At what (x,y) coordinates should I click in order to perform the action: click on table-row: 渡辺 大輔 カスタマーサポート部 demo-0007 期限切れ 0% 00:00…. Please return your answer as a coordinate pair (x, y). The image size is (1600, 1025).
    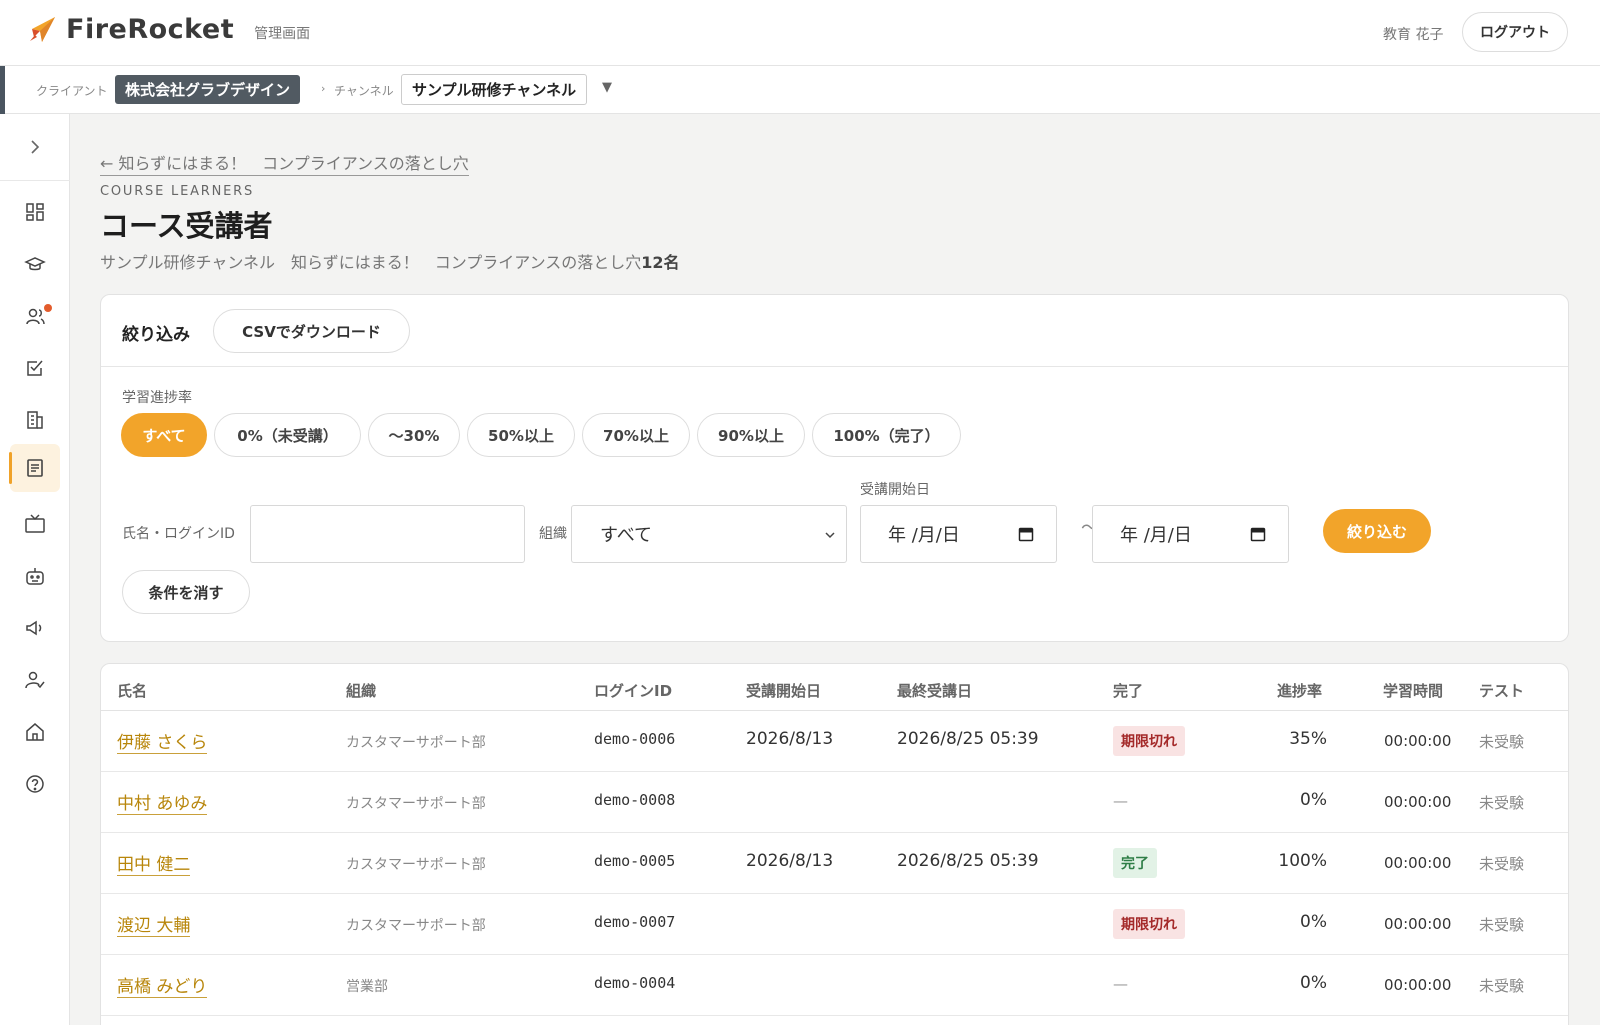
    Looking at the image, I should click on (834, 924).